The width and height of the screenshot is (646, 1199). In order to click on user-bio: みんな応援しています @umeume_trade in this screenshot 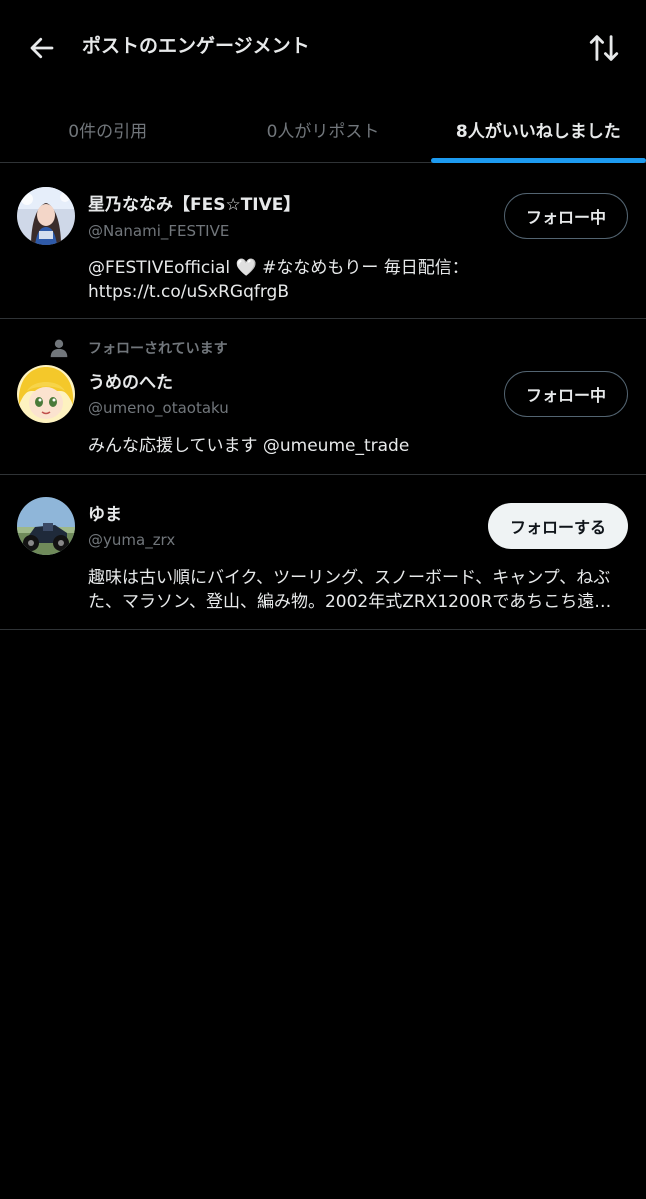, I will do `click(249, 446)`.